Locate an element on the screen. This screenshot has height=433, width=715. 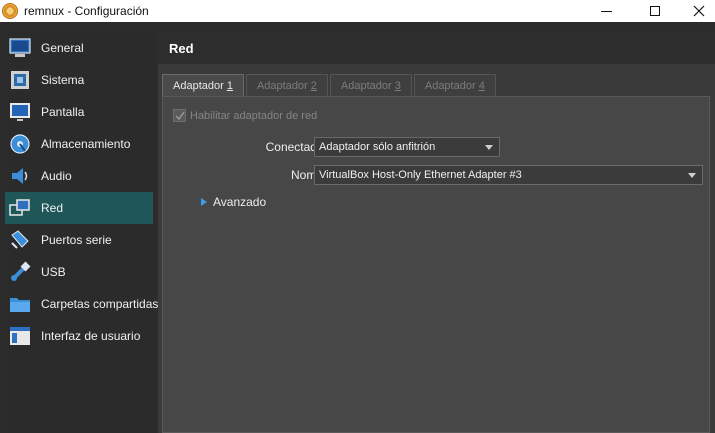
sidebar-item-label: Audio is located at coordinates (56, 176).